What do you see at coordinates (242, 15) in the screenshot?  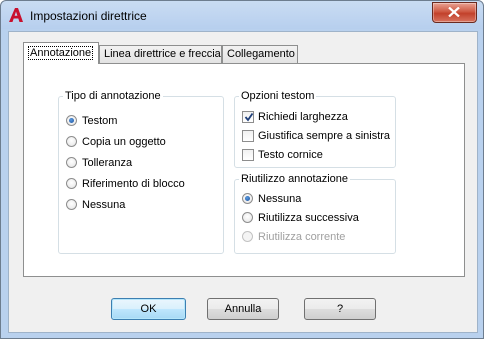 I see `title-bar: Impostazioni direttrice` at bounding box center [242, 15].